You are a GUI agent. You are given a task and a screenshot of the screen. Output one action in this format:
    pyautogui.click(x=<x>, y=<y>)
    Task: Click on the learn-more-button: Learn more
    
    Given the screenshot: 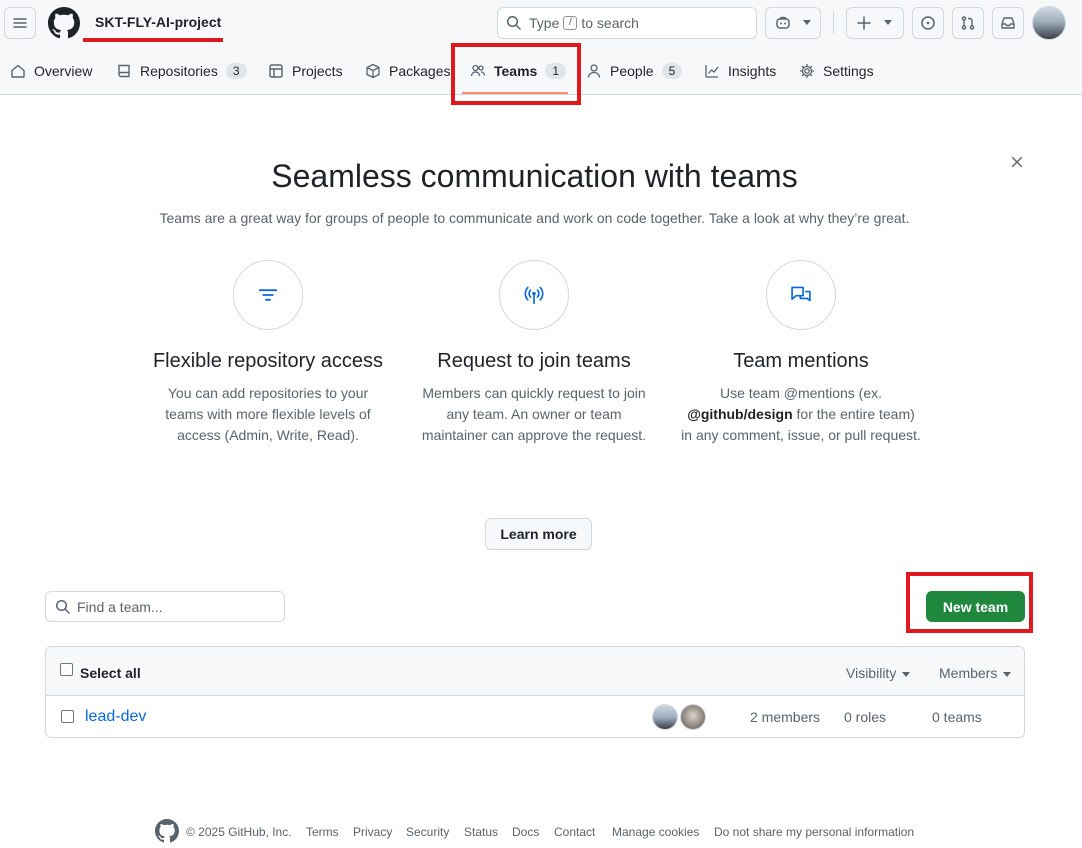 What is the action you would take?
    pyautogui.click(x=538, y=534)
    